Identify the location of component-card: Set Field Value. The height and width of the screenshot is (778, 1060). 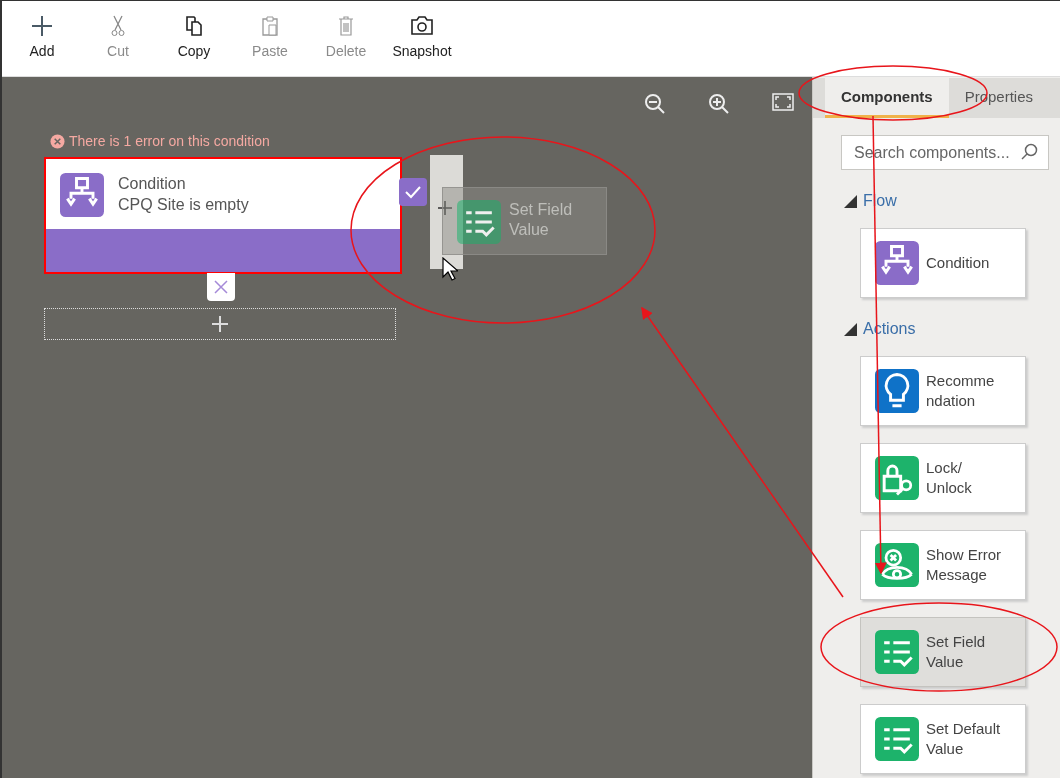
(943, 652).